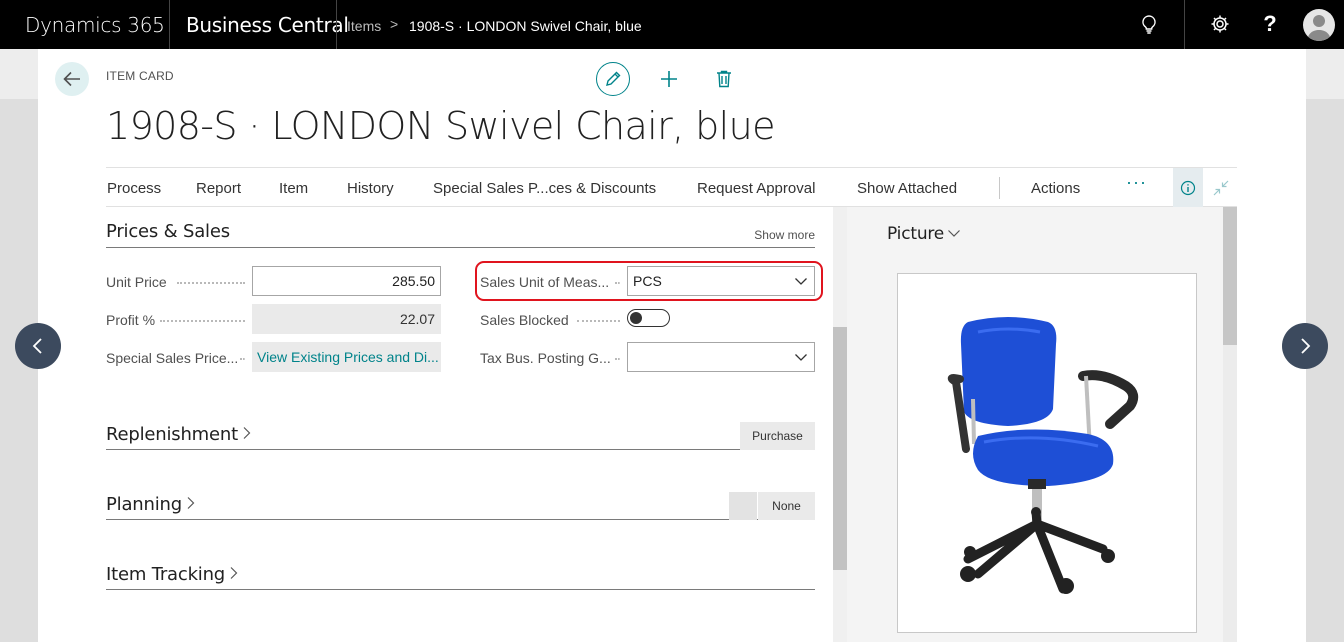 Image resolution: width=1344 pixels, height=642 pixels. Describe the element at coordinates (1043, 455) in the screenshot. I see `chair-image` at that location.